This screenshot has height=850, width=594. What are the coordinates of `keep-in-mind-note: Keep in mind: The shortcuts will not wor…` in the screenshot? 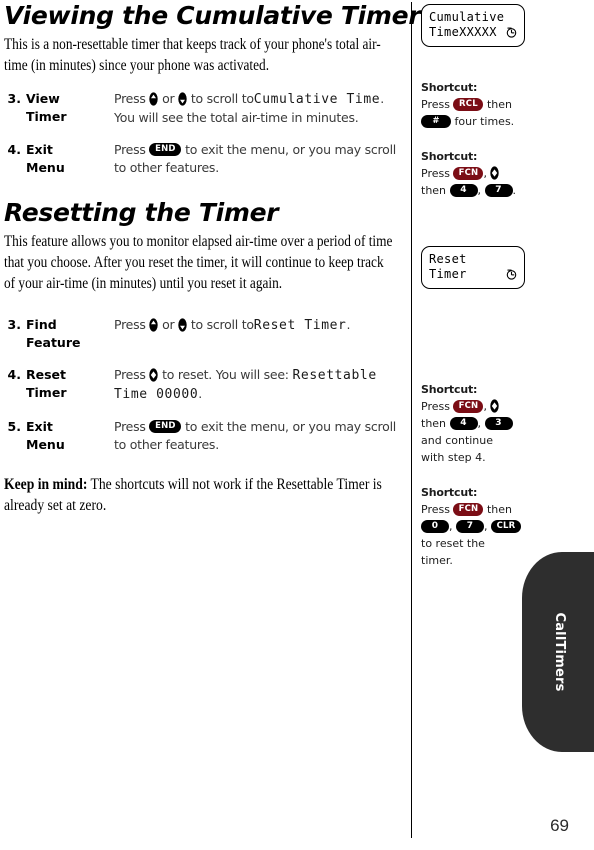 It's located at (200, 495).